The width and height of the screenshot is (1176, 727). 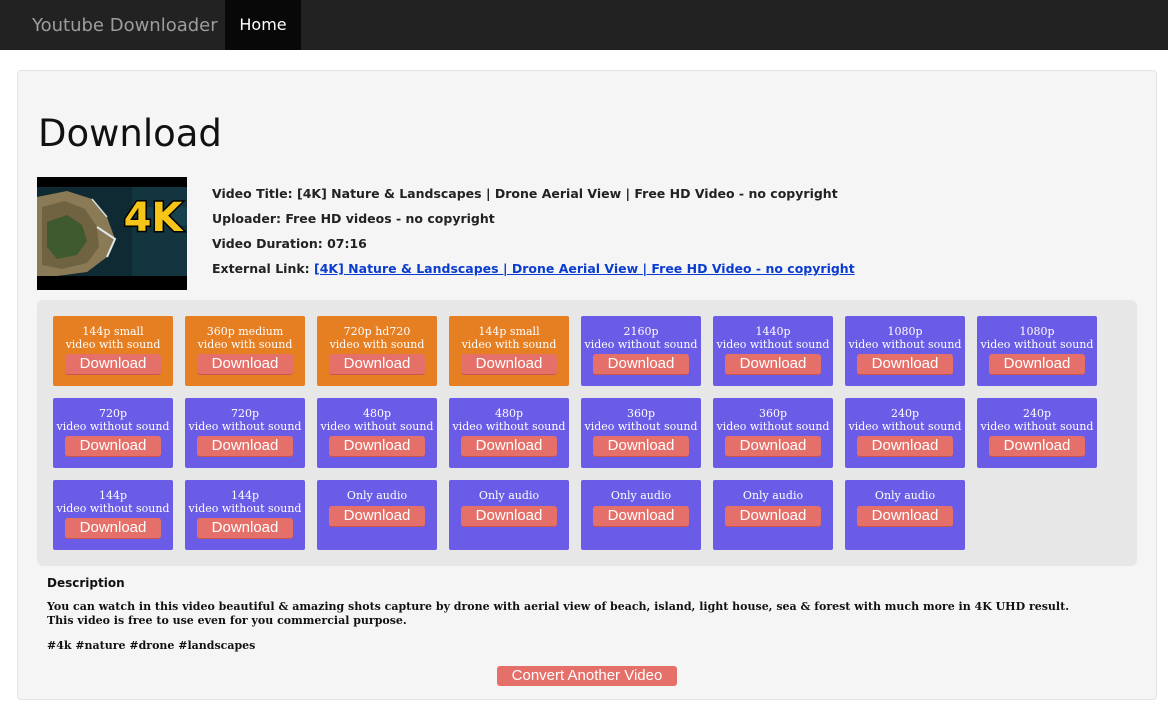 What do you see at coordinates (245, 495) in the screenshot?
I see `format-quality: 144p` at bounding box center [245, 495].